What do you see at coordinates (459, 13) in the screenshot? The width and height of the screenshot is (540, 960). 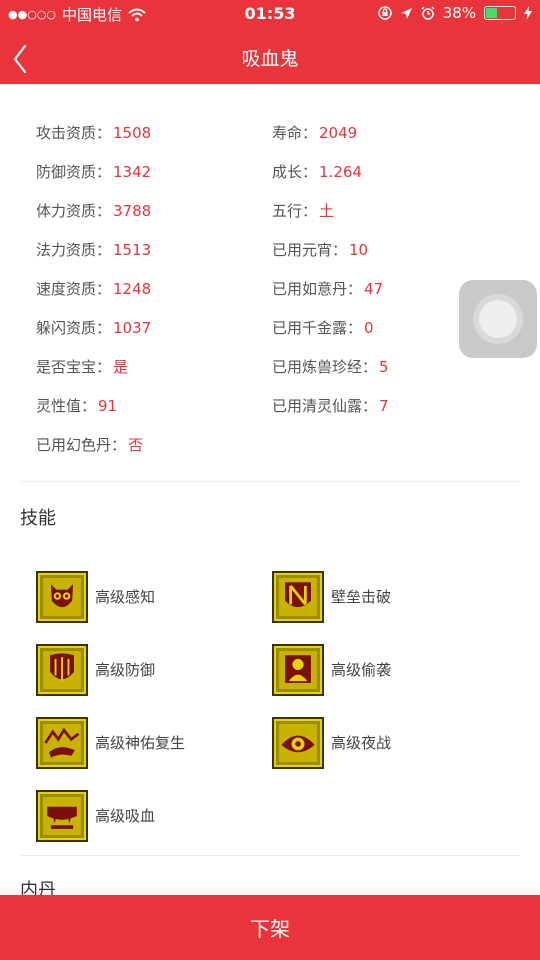 I see `battery-percent: 38%` at bounding box center [459, 13].